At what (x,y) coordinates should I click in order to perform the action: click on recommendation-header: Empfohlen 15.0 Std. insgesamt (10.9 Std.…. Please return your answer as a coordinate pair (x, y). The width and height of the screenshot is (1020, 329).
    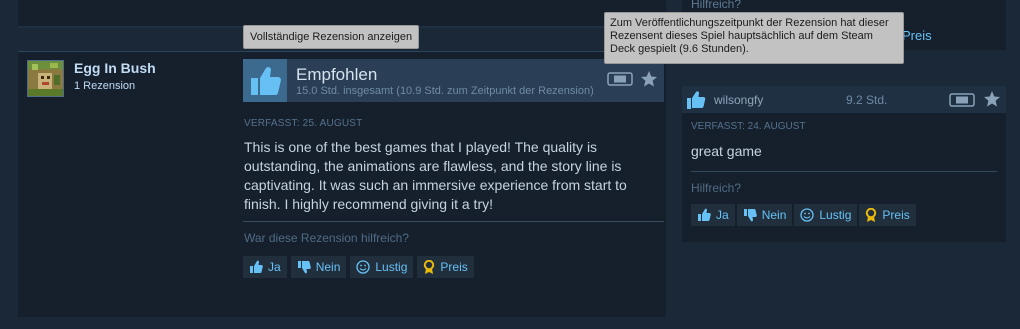
    Looking at the image, I should click on (453, 80).